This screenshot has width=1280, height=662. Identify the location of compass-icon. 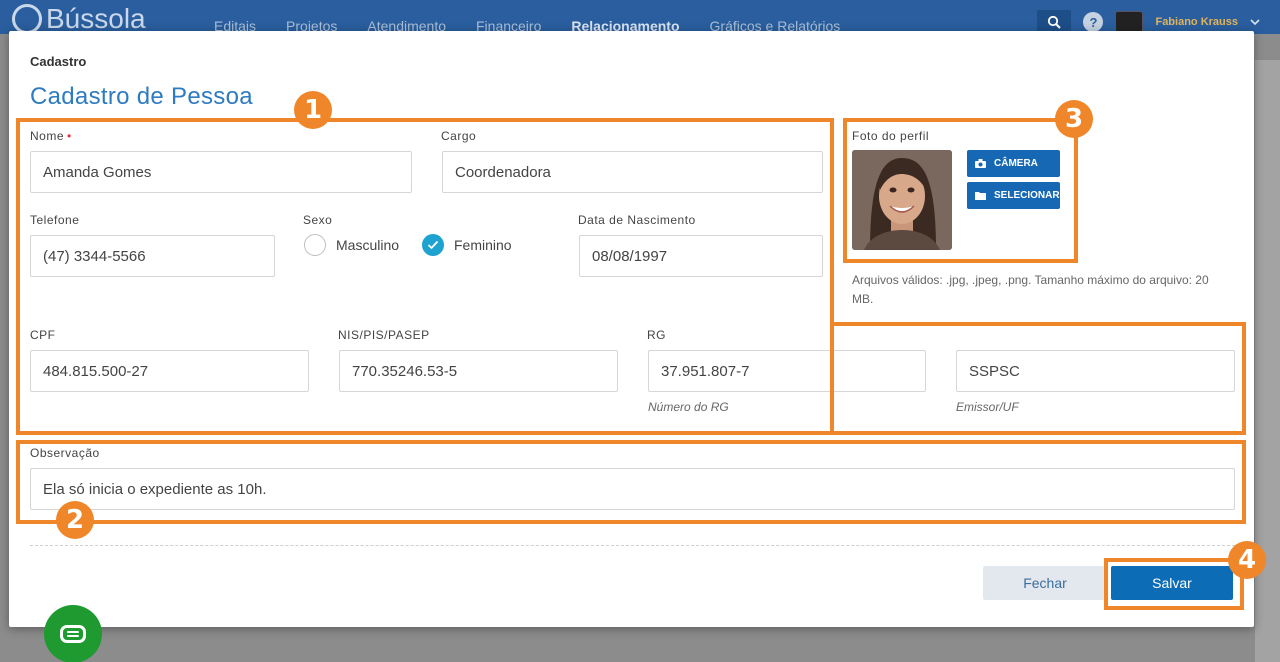
(27, 19).